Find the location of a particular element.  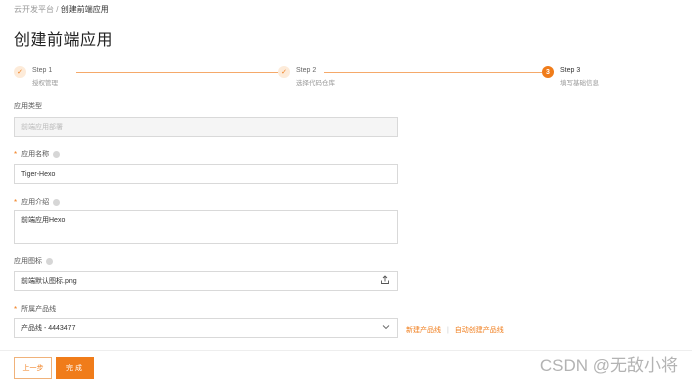

app-intro-label: * 应用介绍 is located at coordinates (37, 202).